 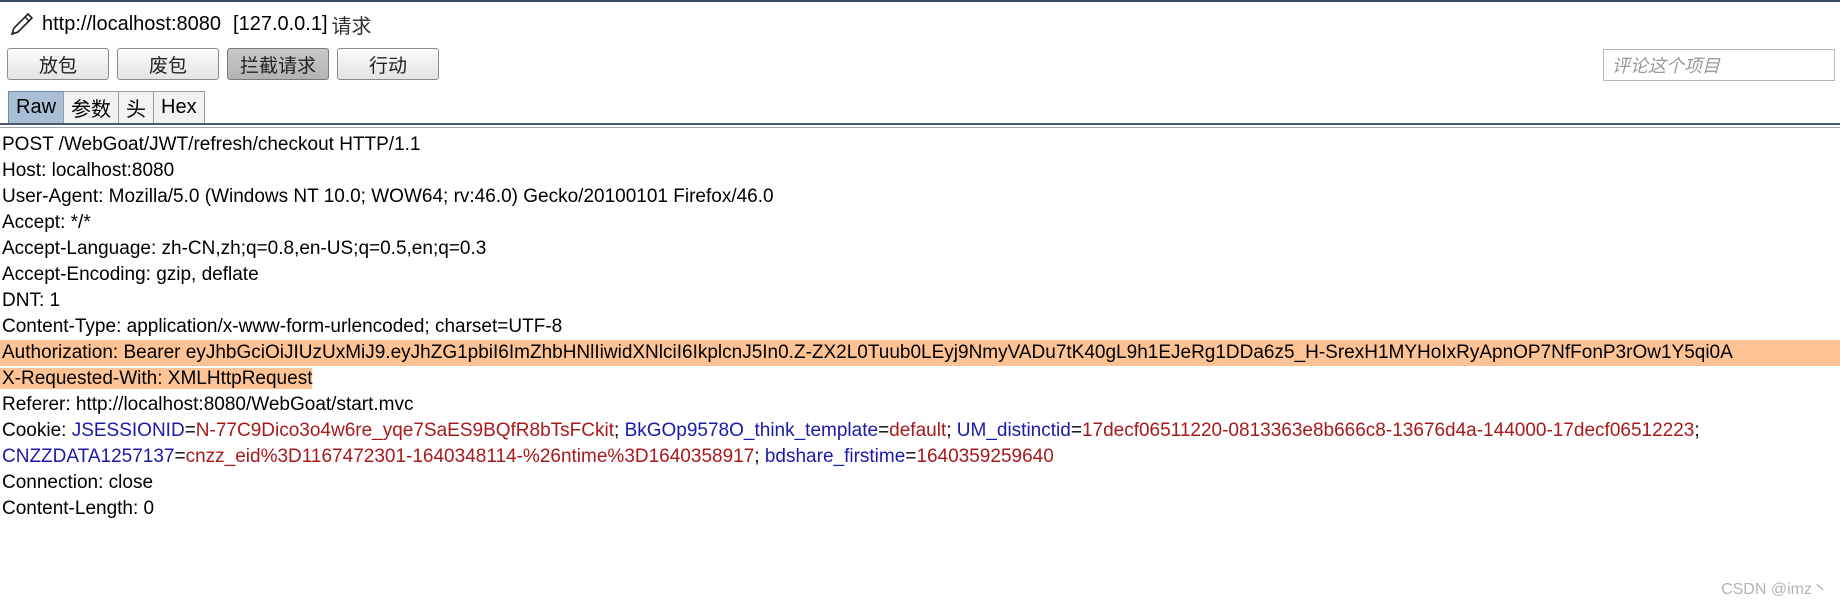 I want to click on forward-button: 放包, so click(x=58, y=64).